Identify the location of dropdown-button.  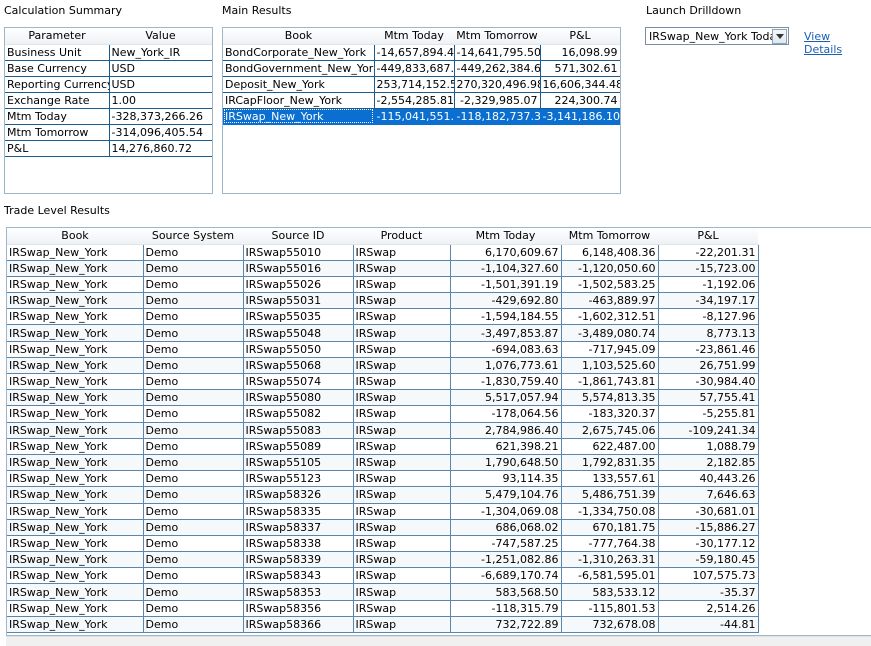
(779, 36).